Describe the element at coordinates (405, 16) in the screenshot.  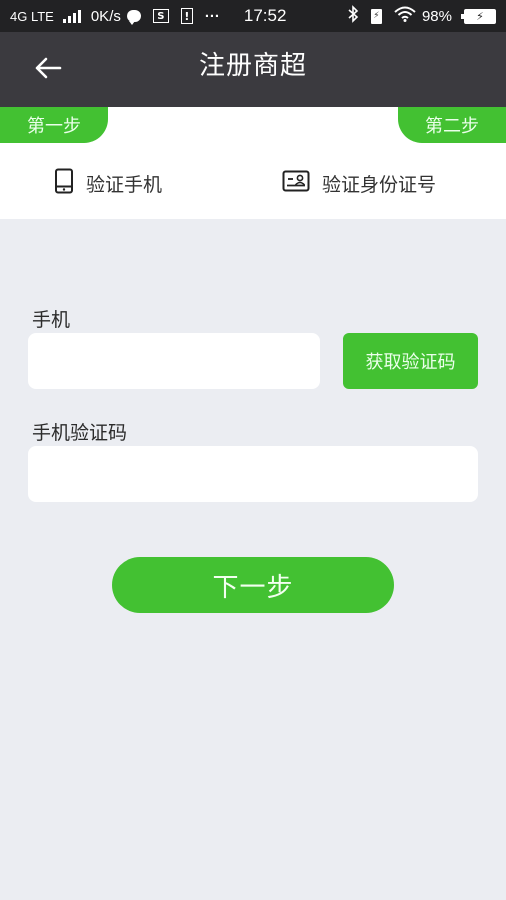
I see `wifi-icon` at that location.